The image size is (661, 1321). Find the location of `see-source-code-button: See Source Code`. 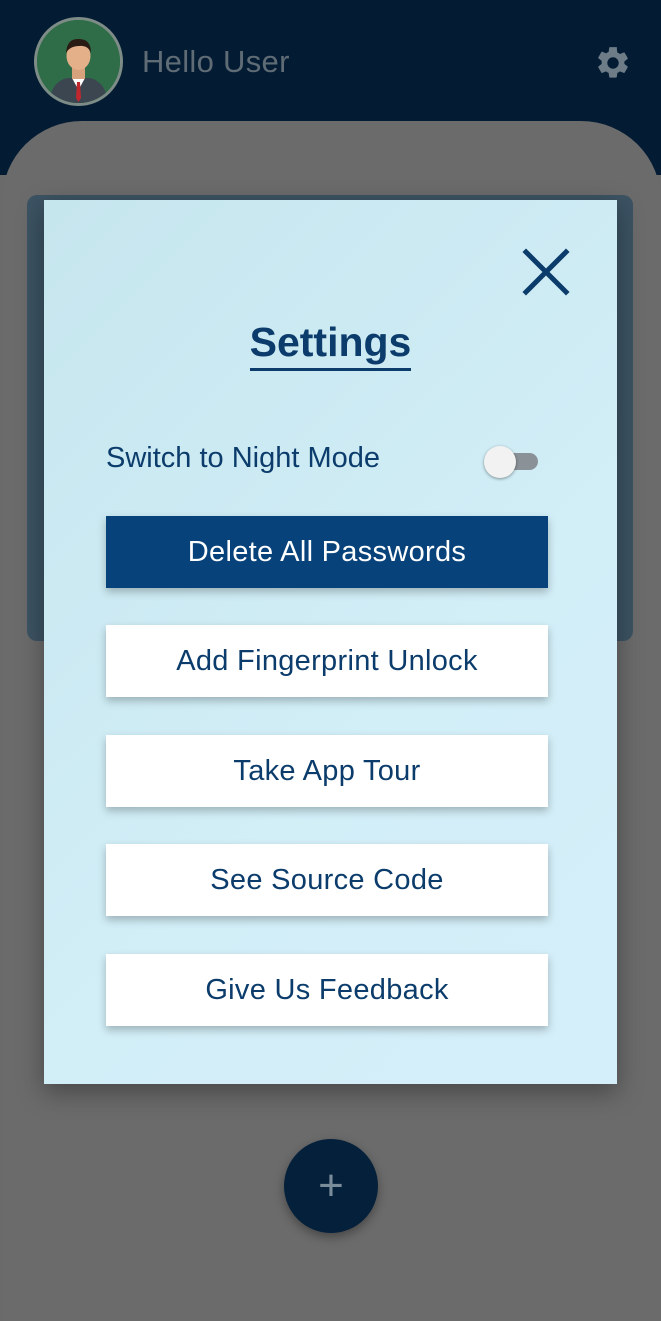

see-source-code-button: See Source Code is located at coordinates (327, 880).